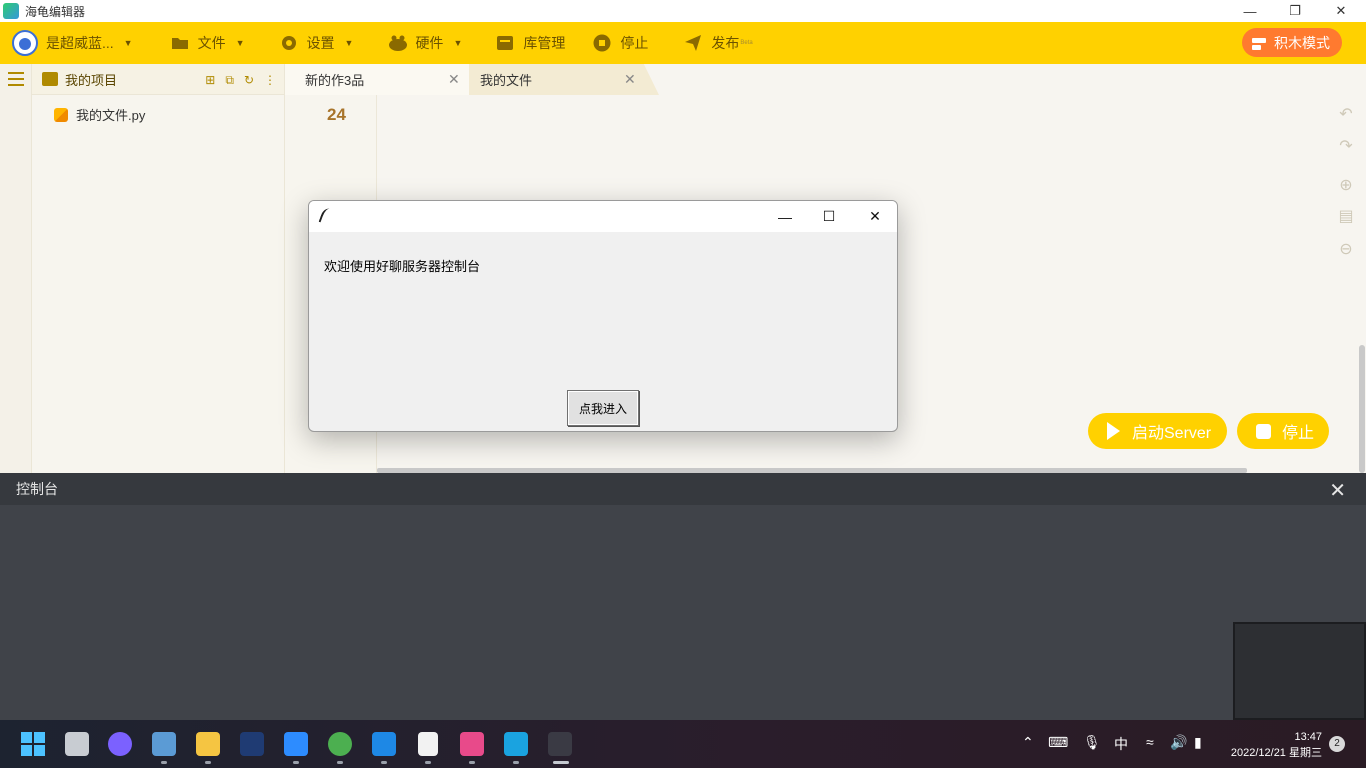 Image resolution: width=1366 pixels, height=768 pixels. What do you see at coordinates (1298, 433) in the screenshot?
I see `stop-label: 停止` at bounding box center [1298, 433].